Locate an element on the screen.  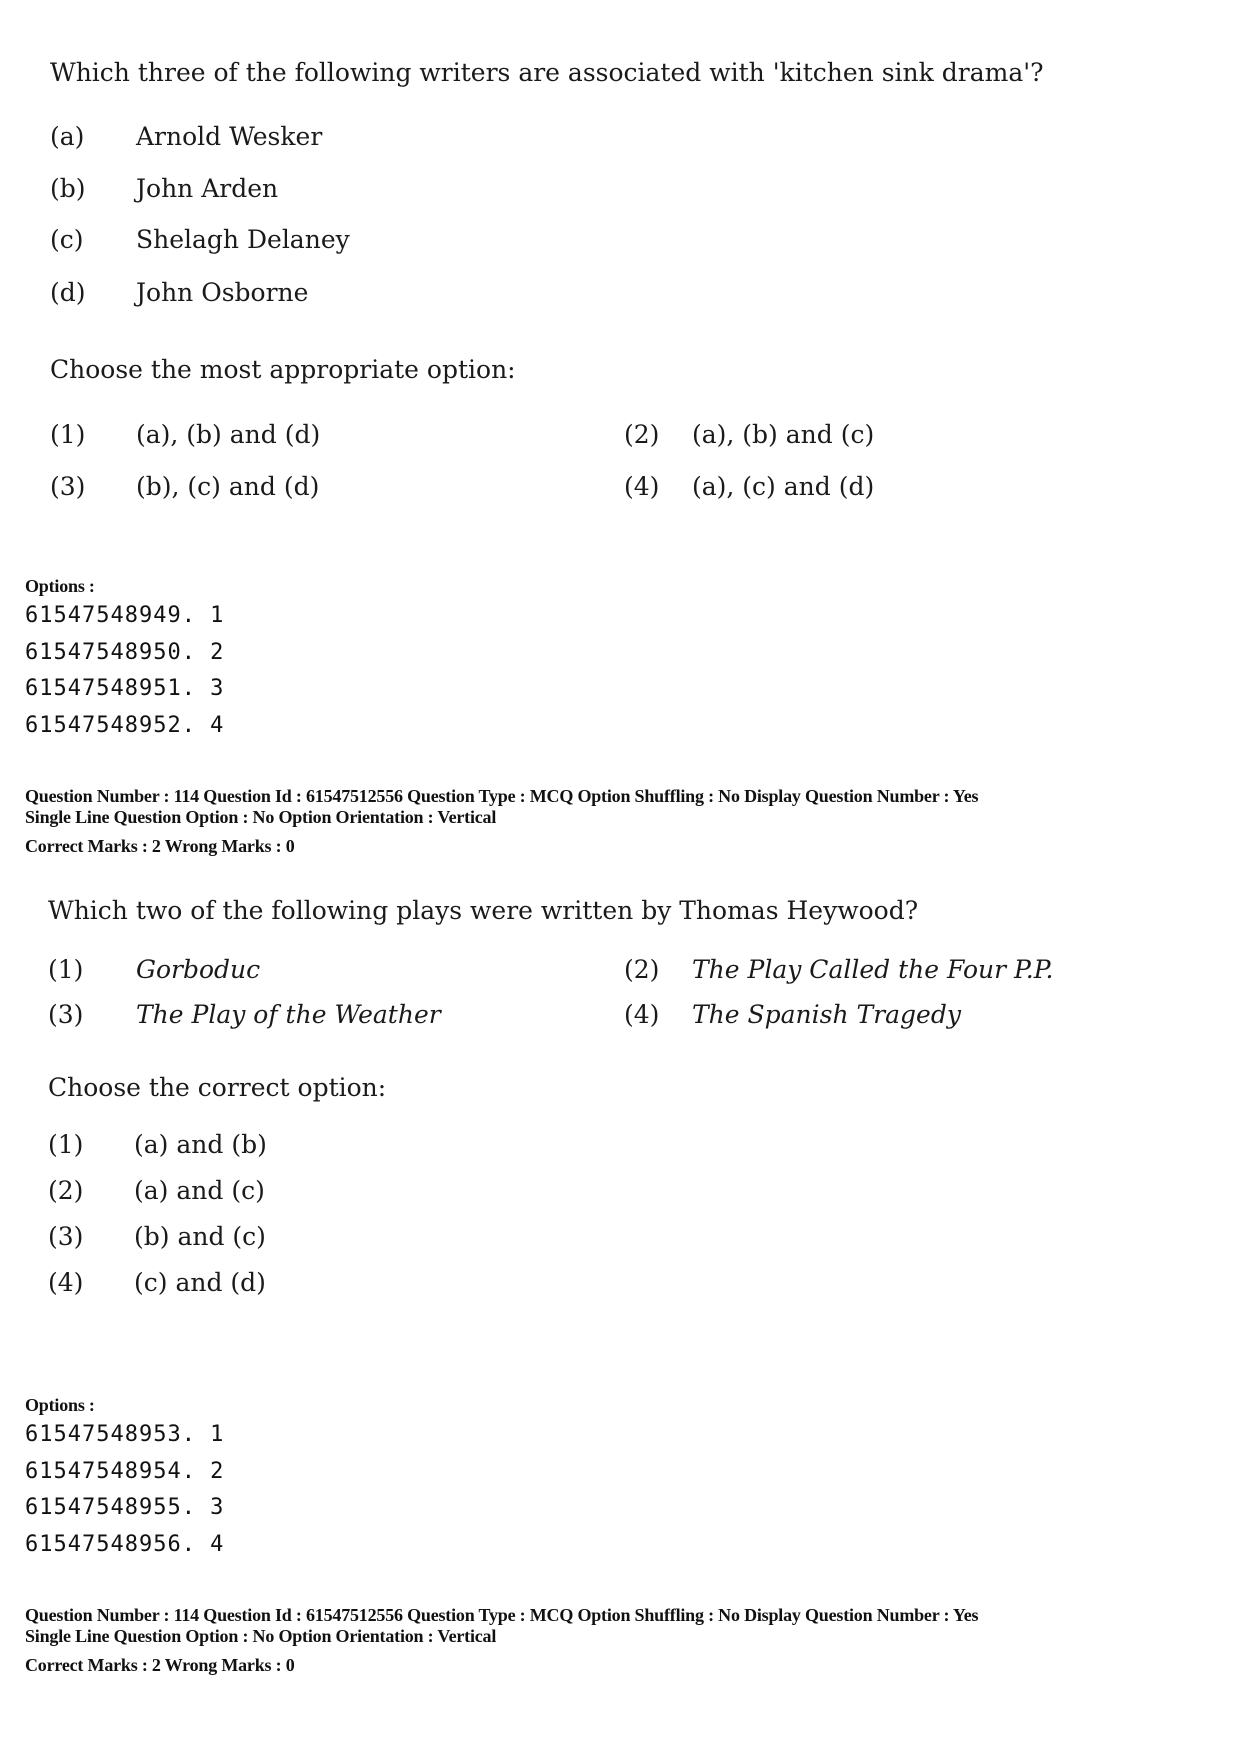
question-1-item-label: (a) is located at coordinates (67, 136).